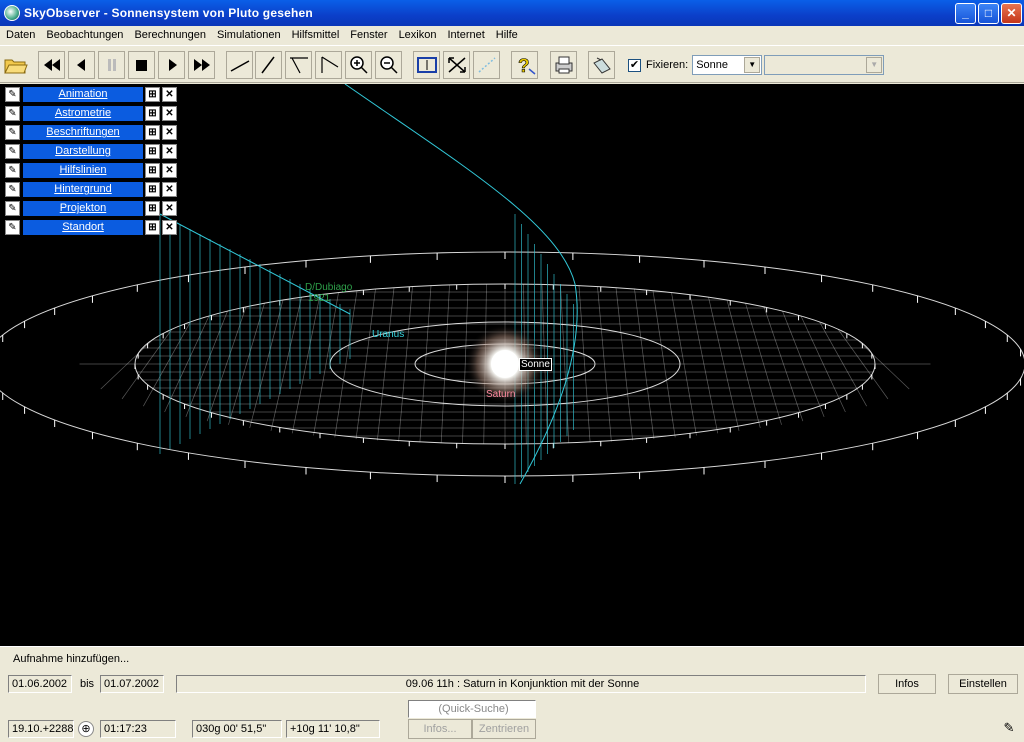 This screenshot has height=742, width=1024. Describe the element at coordinates (524, 65) in the screenshot. I see `help-button: ?` at that location.